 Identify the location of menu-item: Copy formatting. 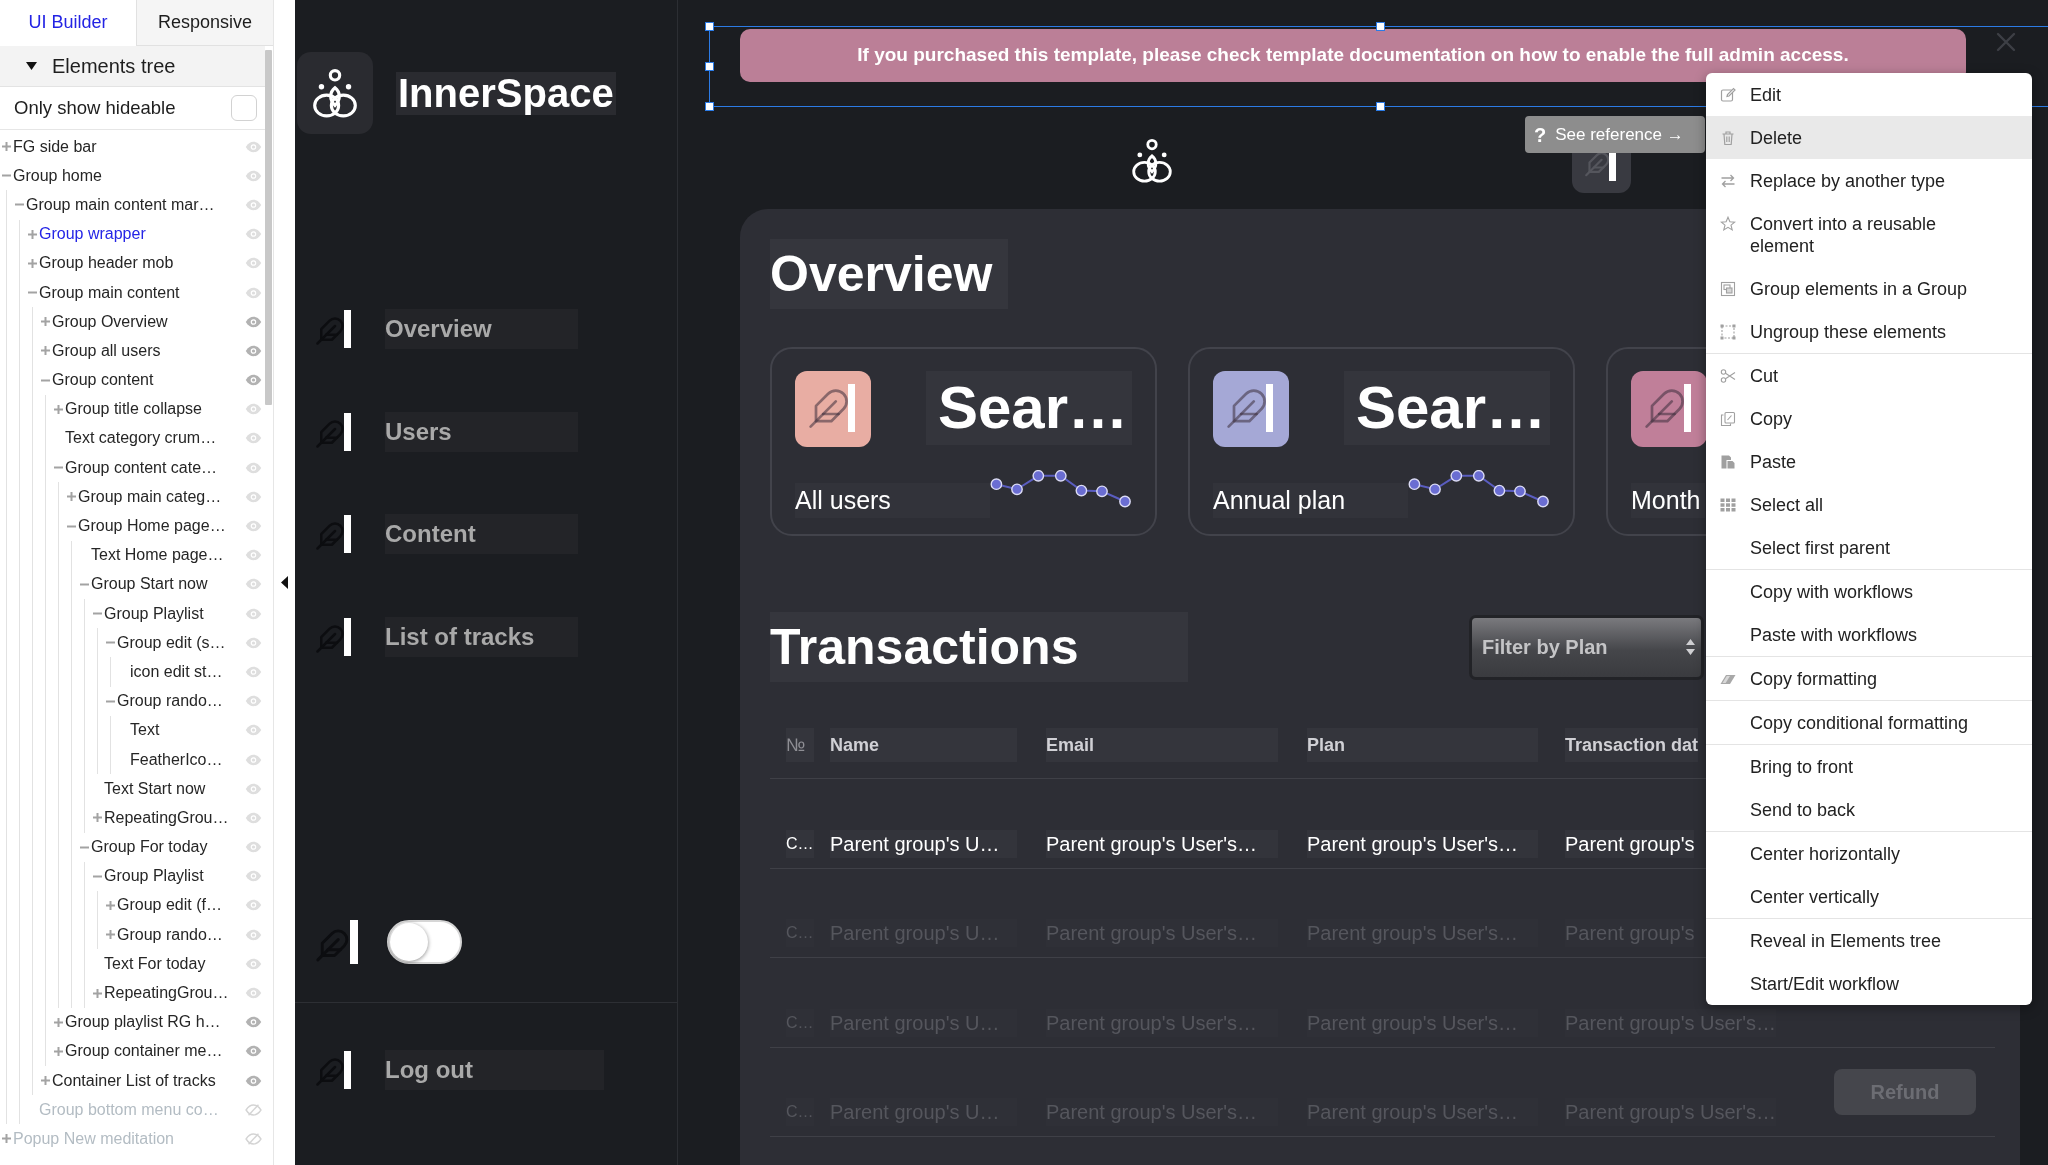
(1869, 678).